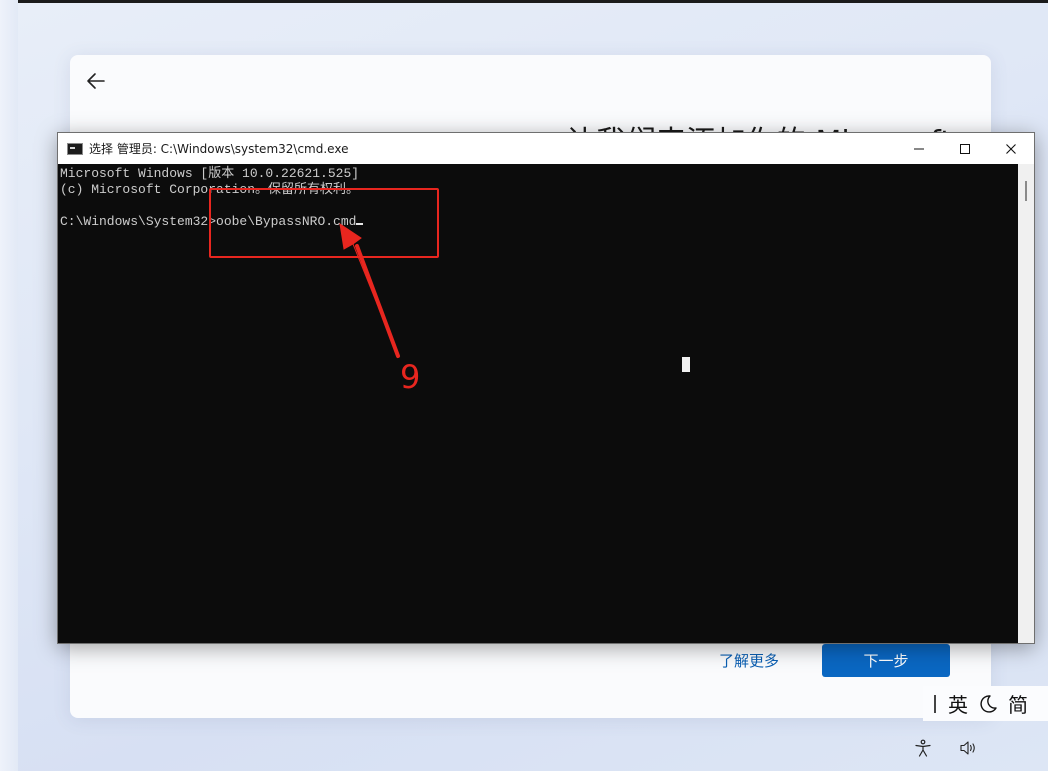  What do you see at coordinates (886, 660) in the screenshot?
I see `next-button: 下一步` at bounding box center [886, 660].